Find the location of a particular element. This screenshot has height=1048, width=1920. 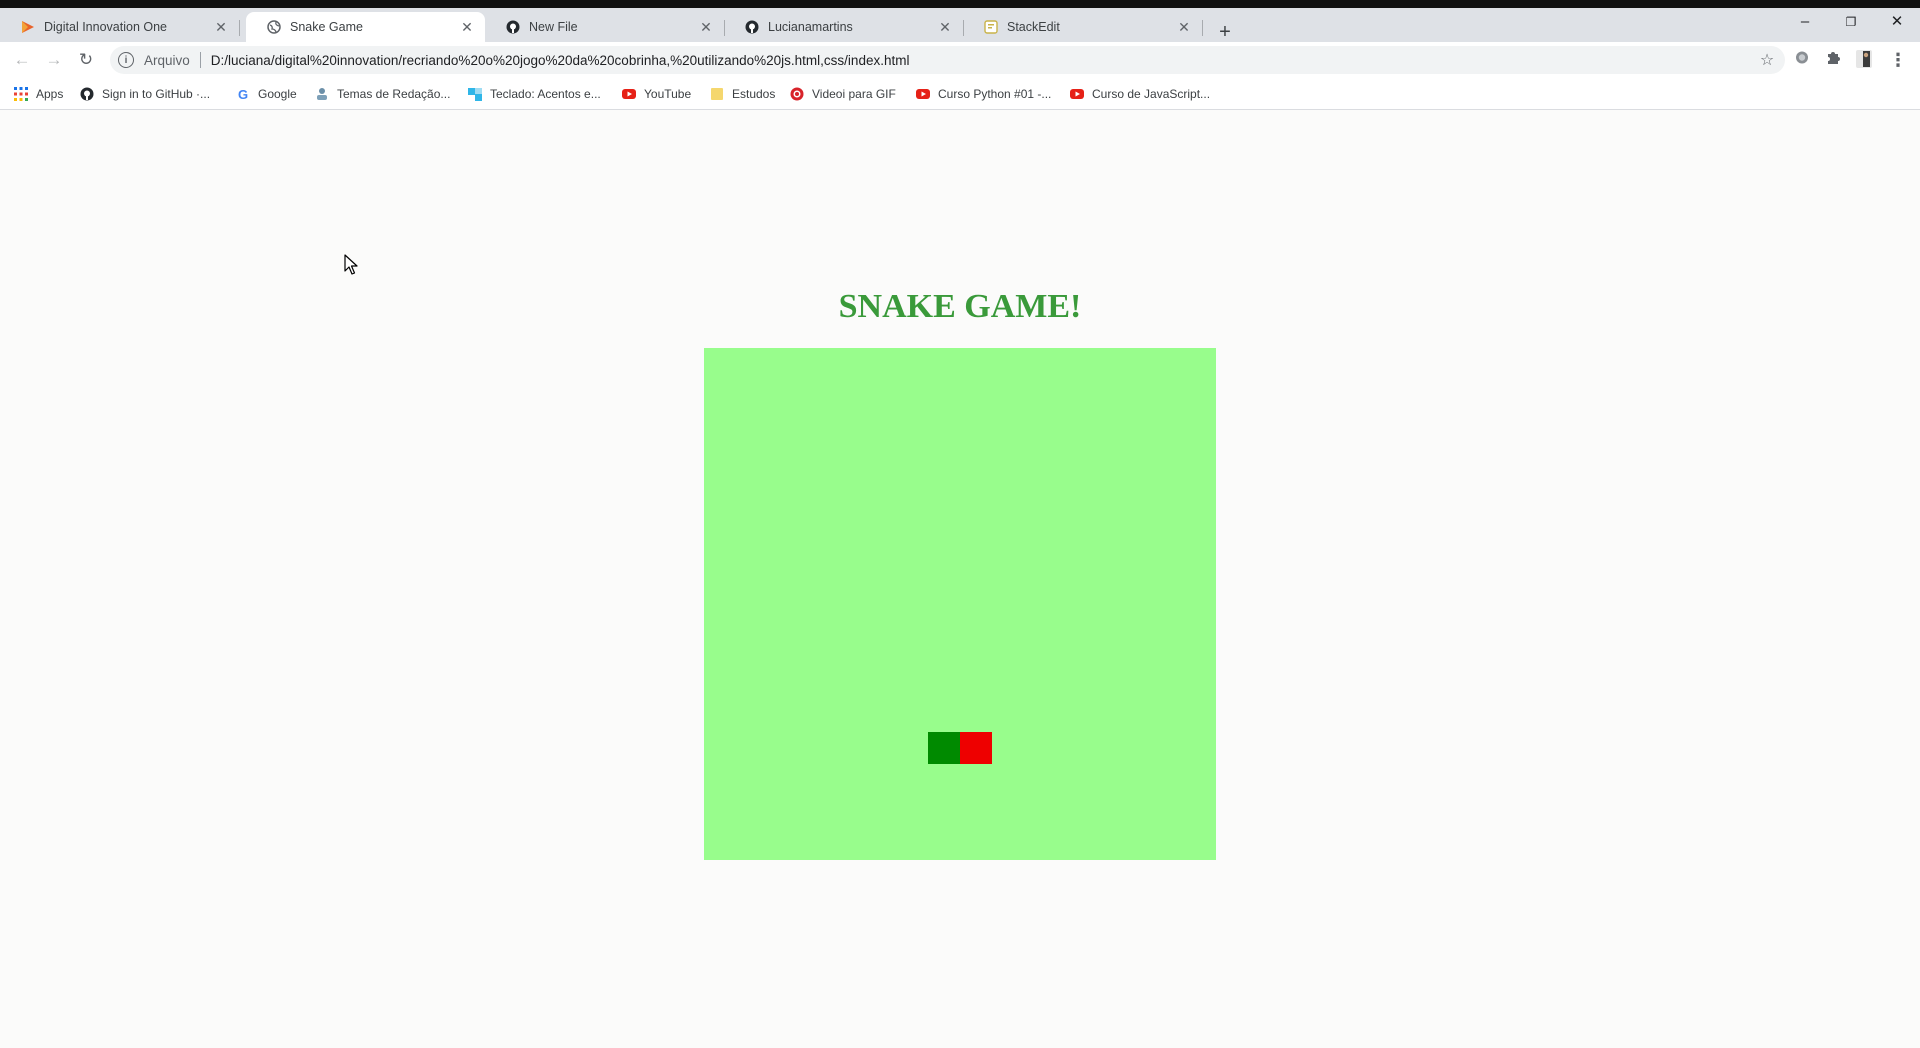

reload-button: ↻ is located at coordinates (86, 60).